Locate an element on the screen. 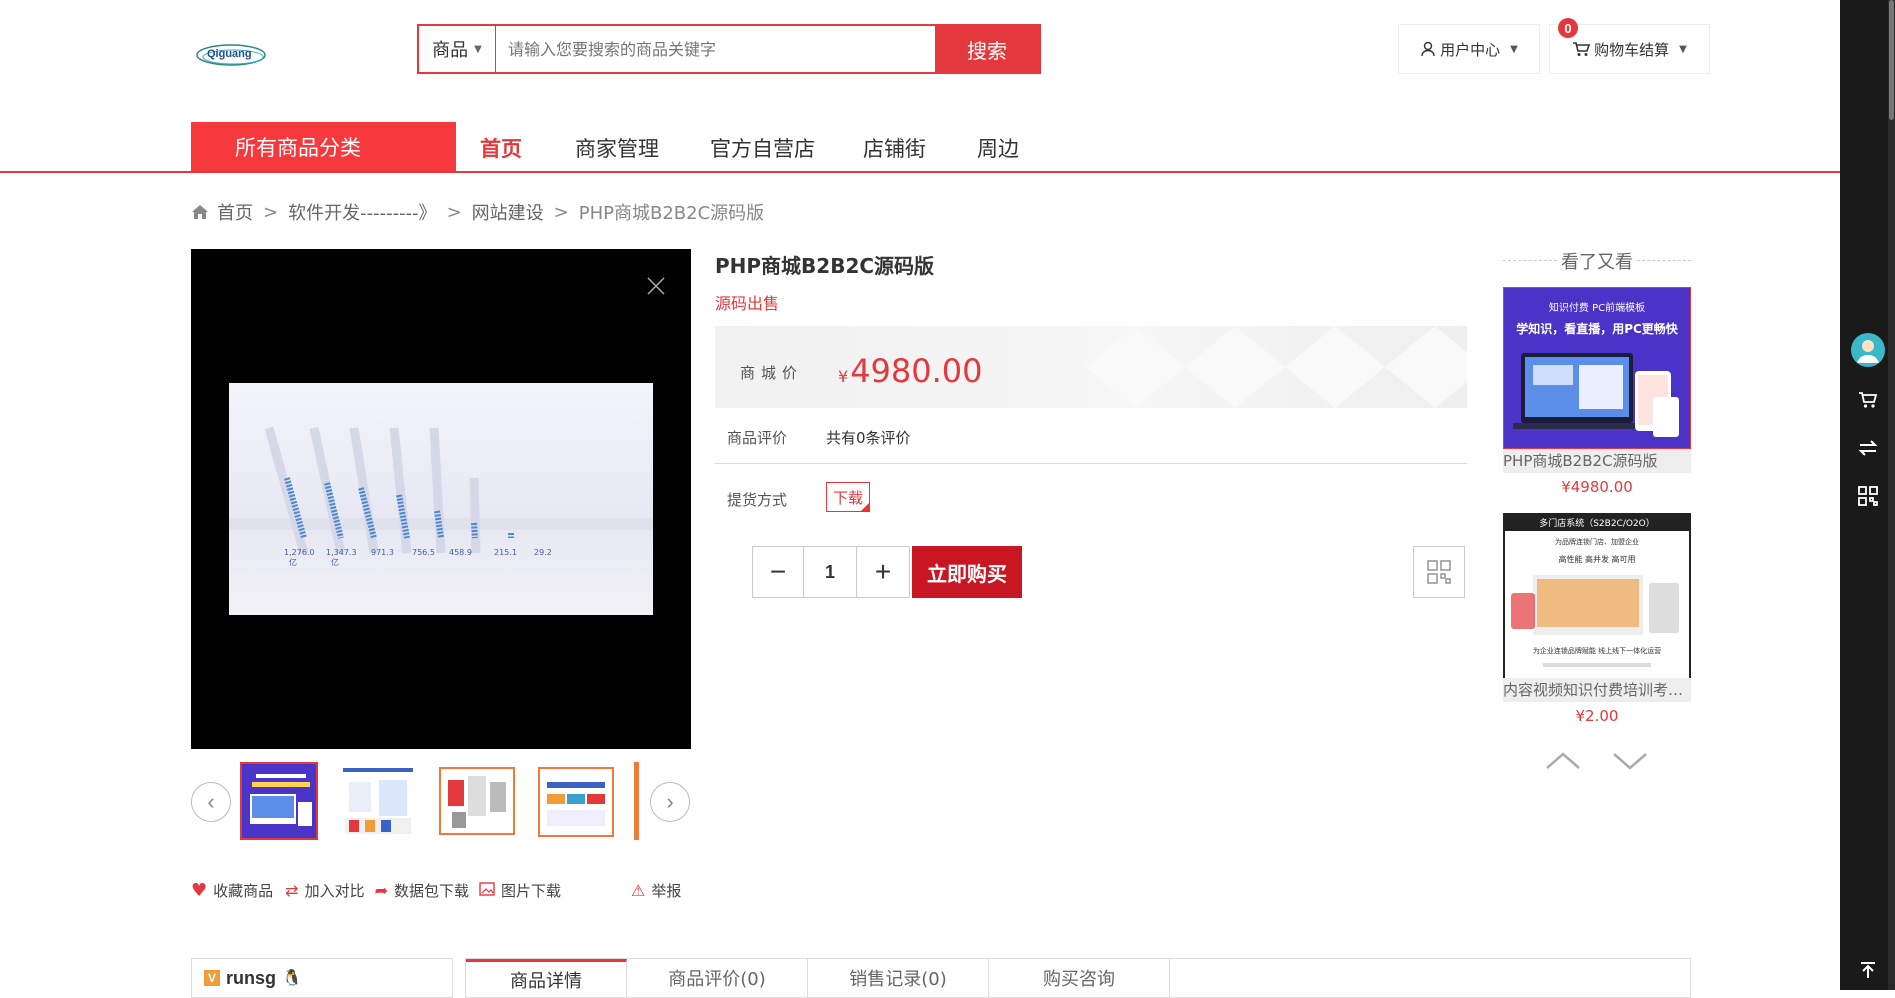 The height and width of the screenshot is (998, 1895). delivery-option-download: 下载 is located at coordinates (848, 497).